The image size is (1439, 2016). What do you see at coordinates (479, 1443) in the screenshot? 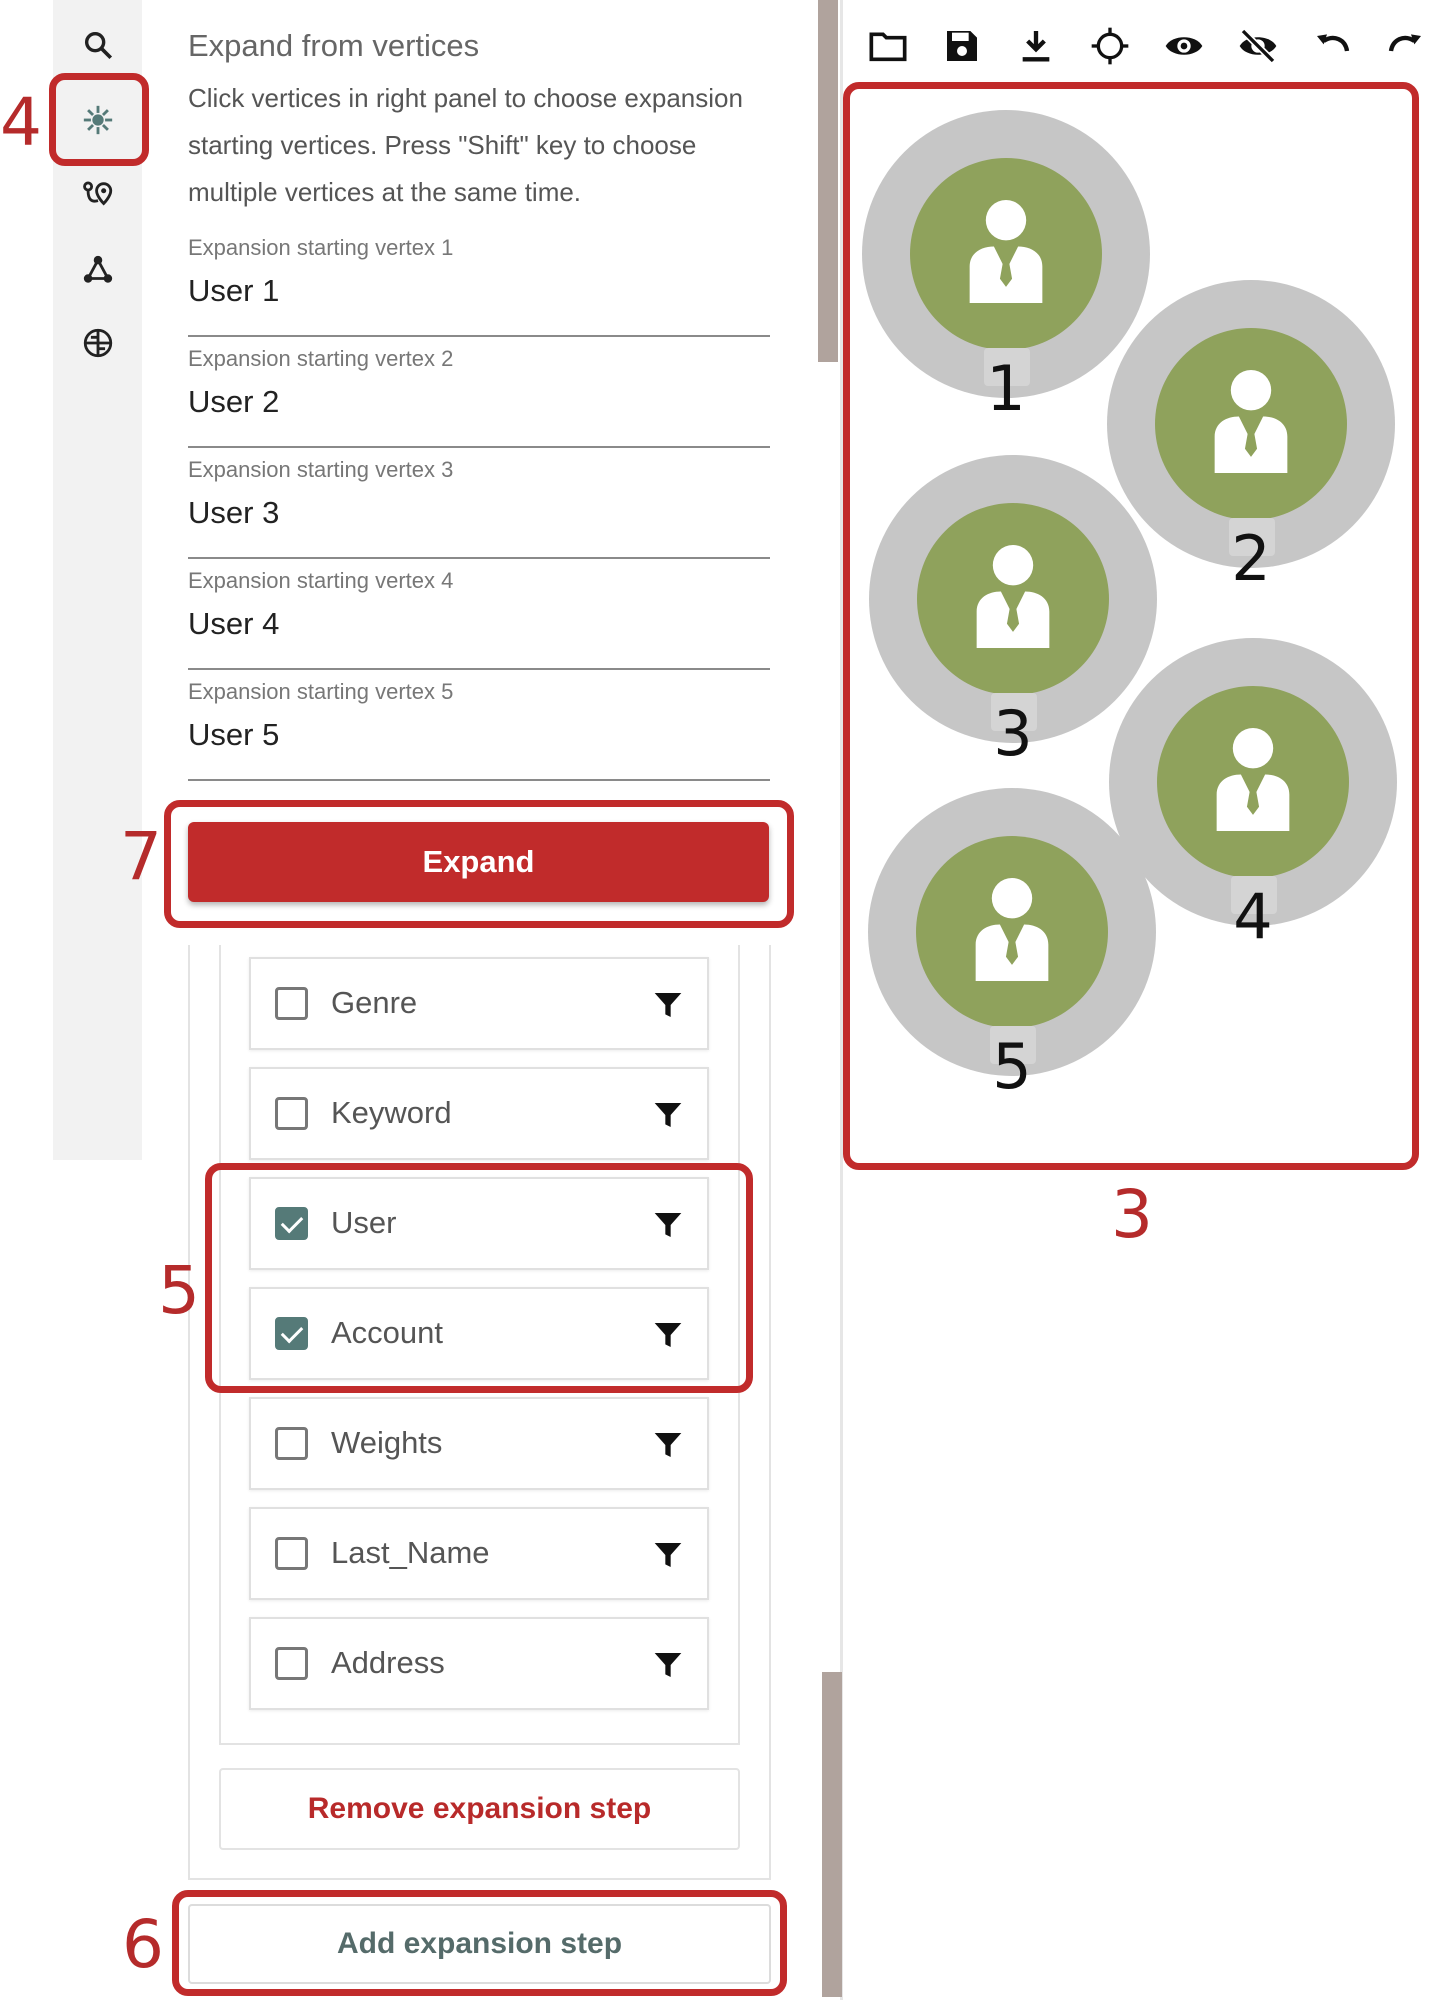
I see `vertex-type-weights: Weights` at bounding box center [479, 1443].